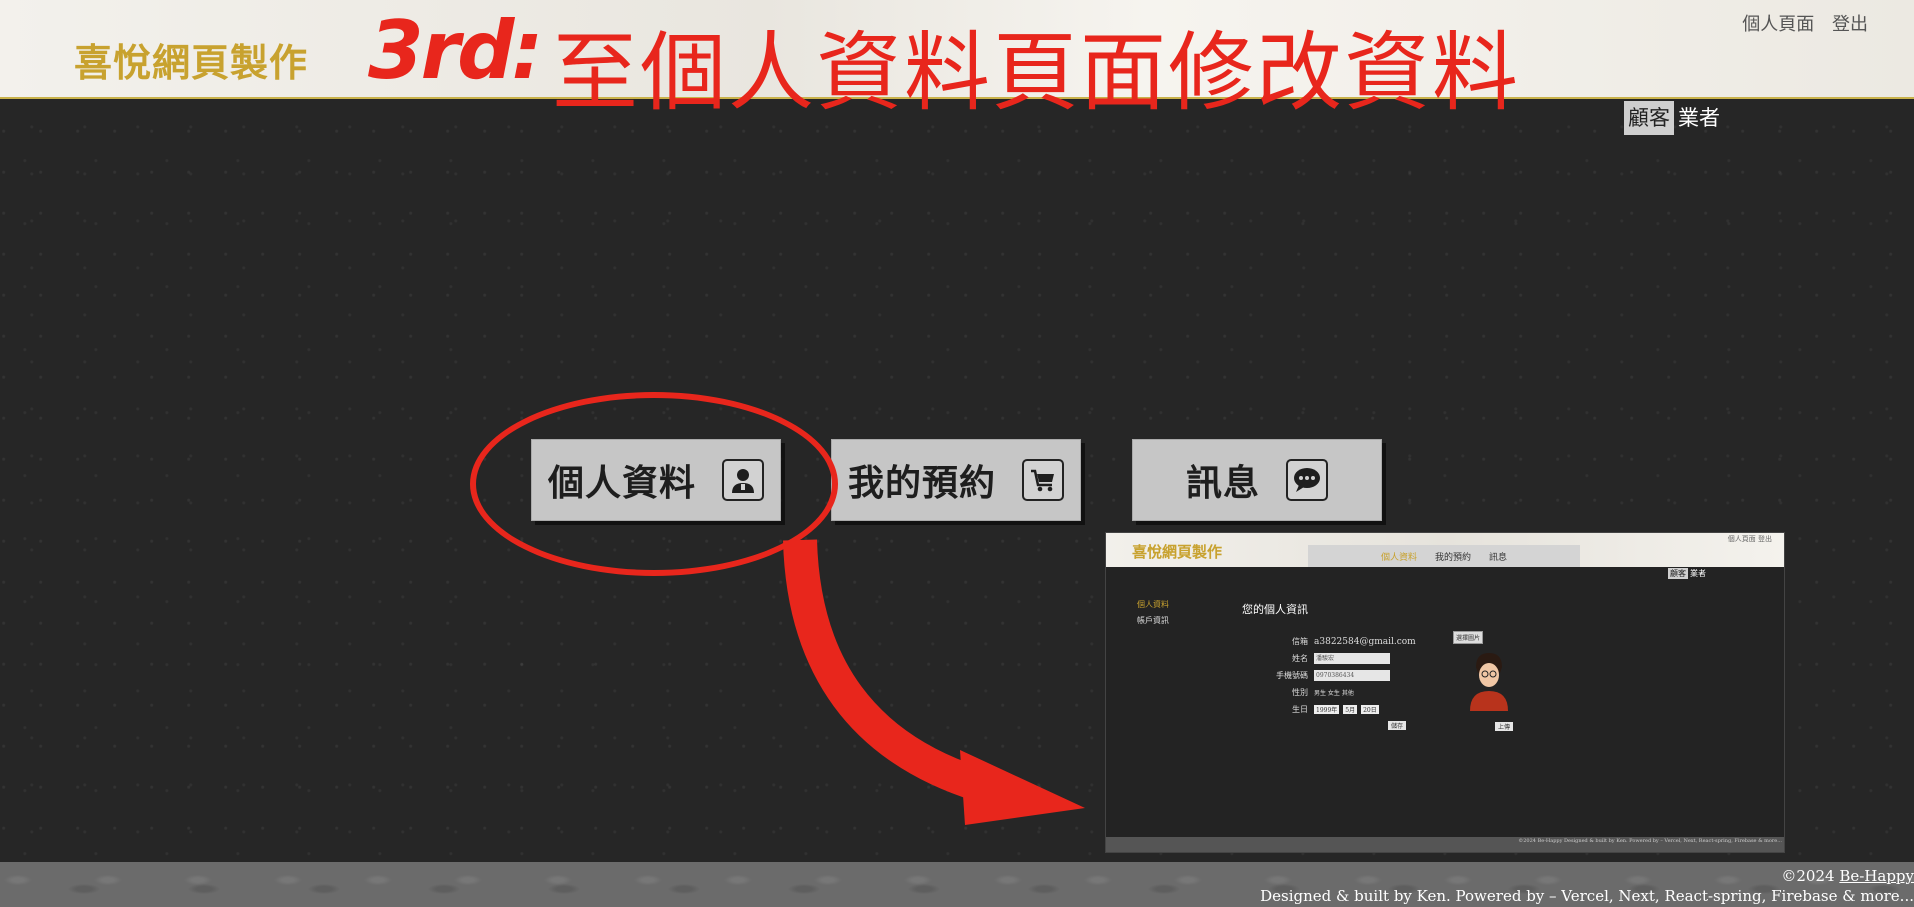 Image resolution: width=1914 pixels, height=907 pixels. Describe the element at coordinates (1153, 613) in the screenshot. I see `preview-sidebar: 個人資料 帳戶資訊` at that location.